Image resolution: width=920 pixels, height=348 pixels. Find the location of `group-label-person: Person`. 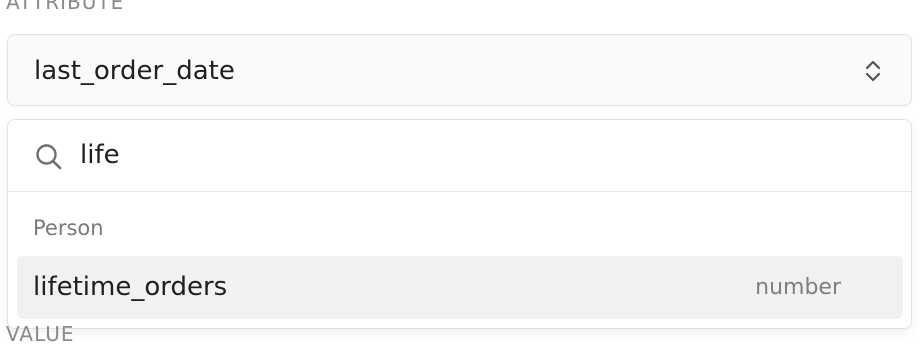

group-label-person: Person is located at coordinates (68, 228).